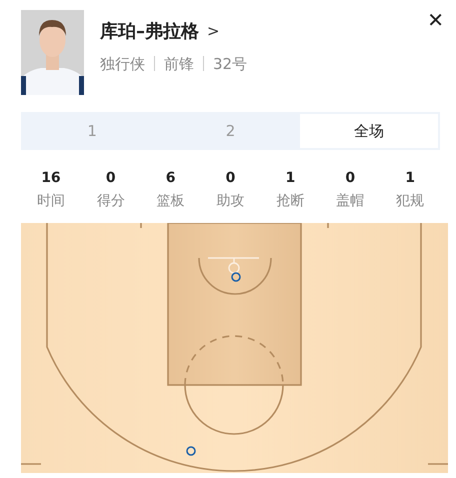 The height and width of the screenshot is (478, 456). Describe the element at coordinates (149, 31) in the screenshot. I see `player-name: 库珀–弗拉格` at that location.